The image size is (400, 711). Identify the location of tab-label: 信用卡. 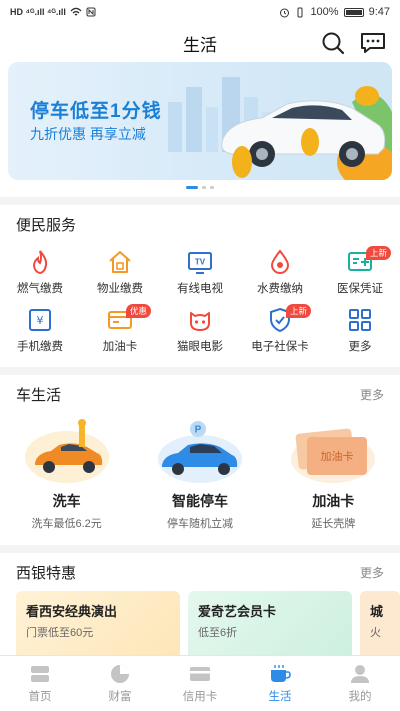
(200, 696).